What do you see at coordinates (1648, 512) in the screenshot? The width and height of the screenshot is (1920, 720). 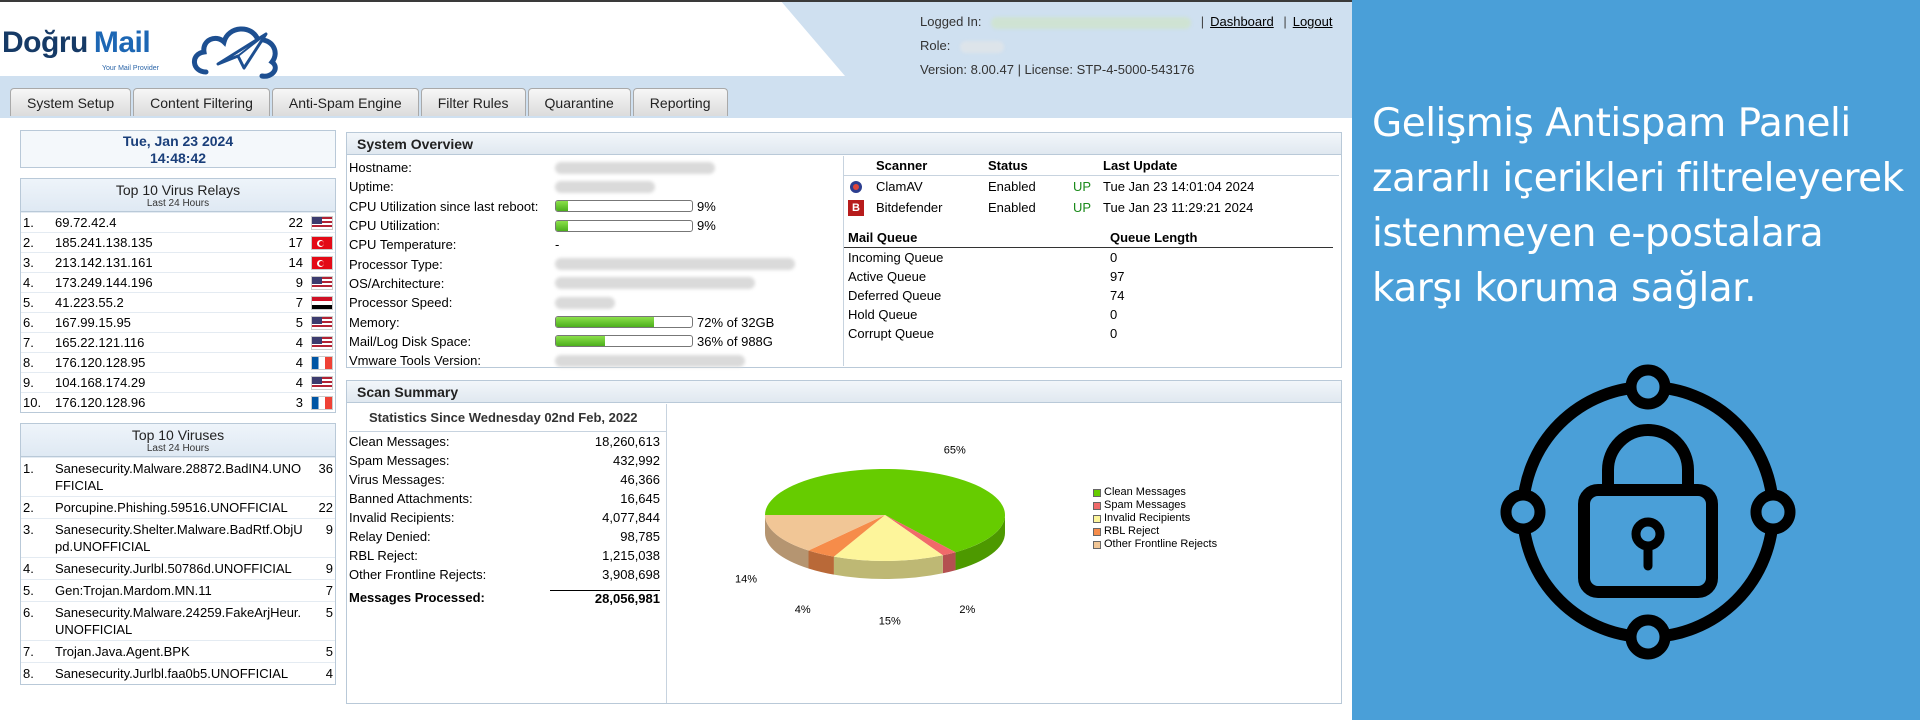 I see `lock-network-icon` at bounding box center [1648, 512].